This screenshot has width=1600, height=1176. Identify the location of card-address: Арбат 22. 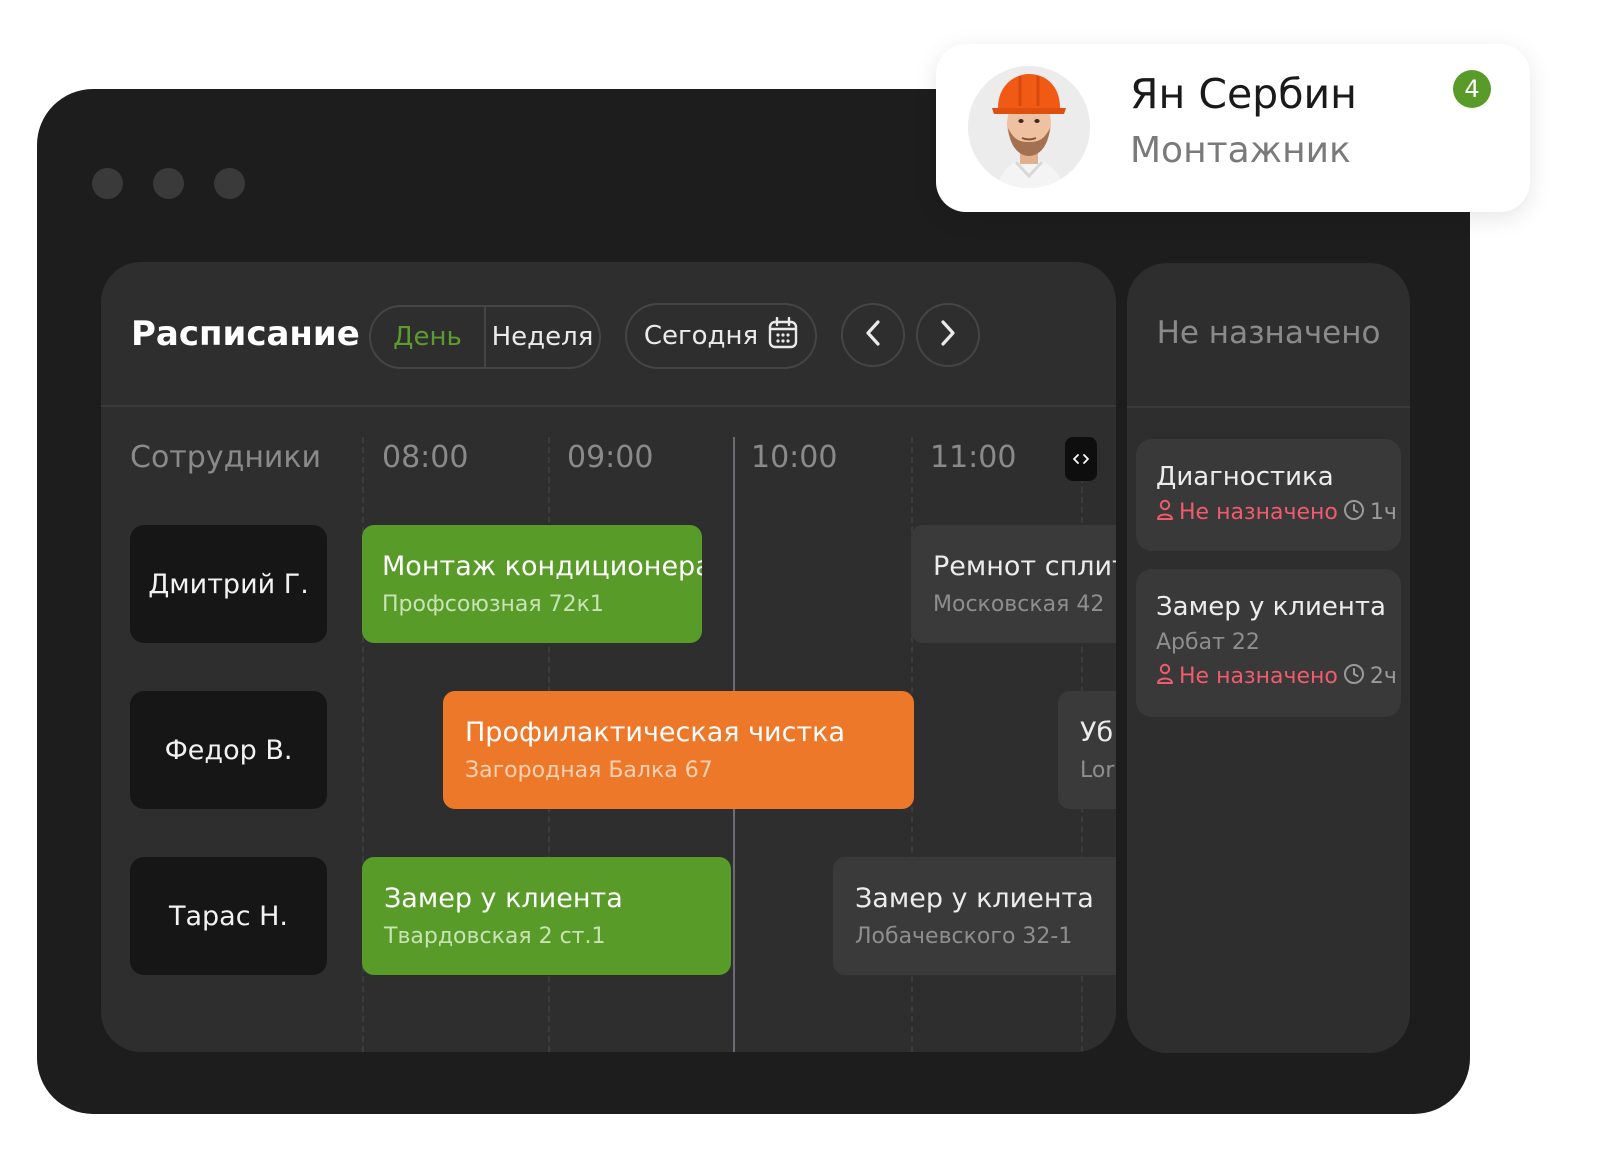
(1208, 642).